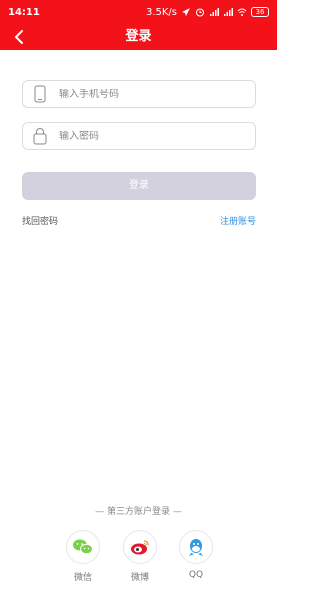  I want to click on battery-level: 36, so click(260, 12).